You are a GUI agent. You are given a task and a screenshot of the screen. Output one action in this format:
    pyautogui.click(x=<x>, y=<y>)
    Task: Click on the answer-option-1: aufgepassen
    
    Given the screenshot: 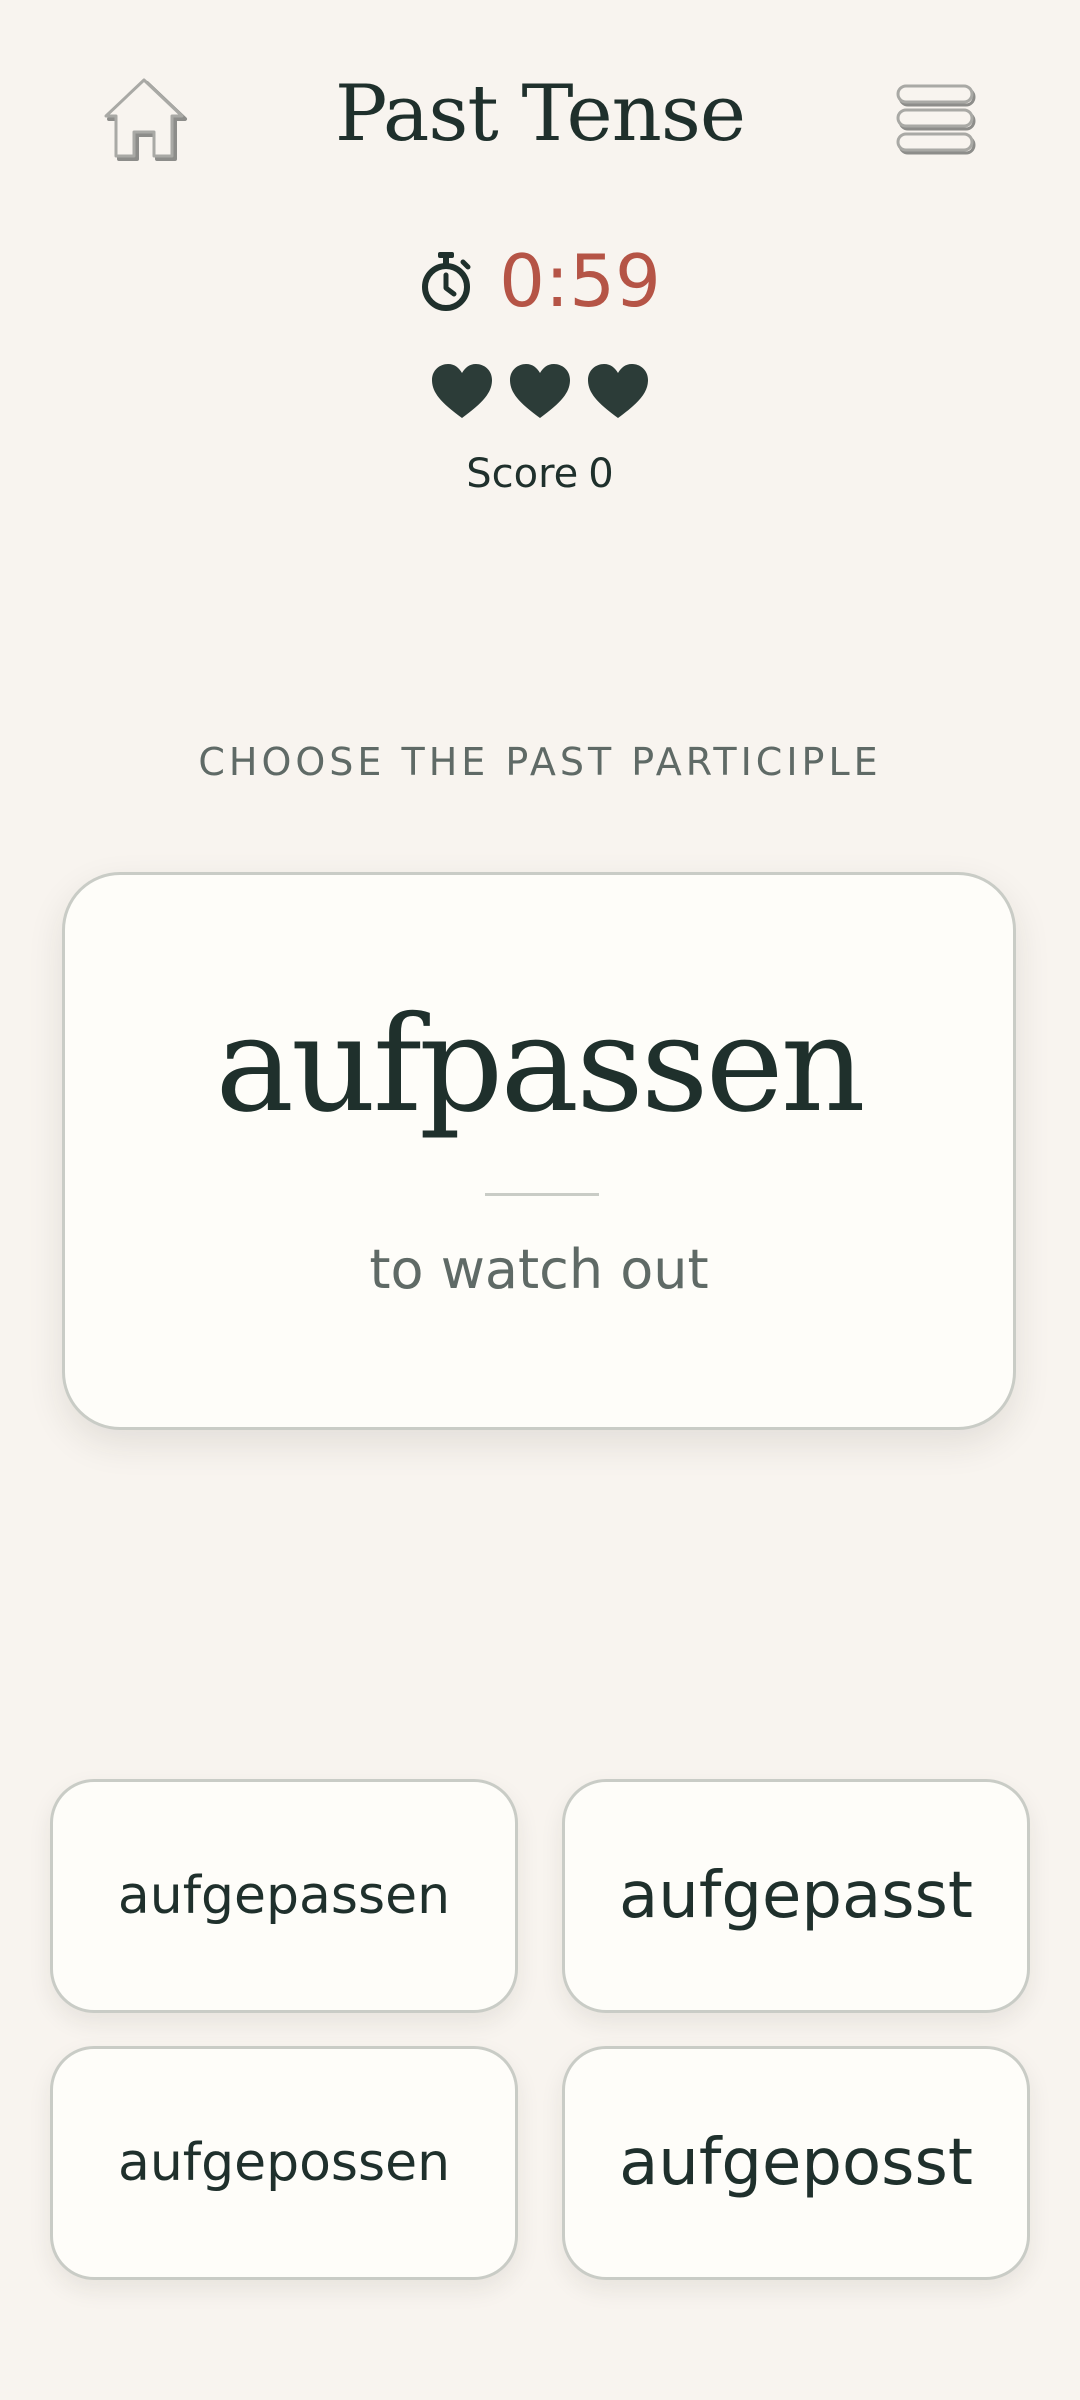 What is the action you would take?
    pyautogui.click(x=284, y=1896)
    